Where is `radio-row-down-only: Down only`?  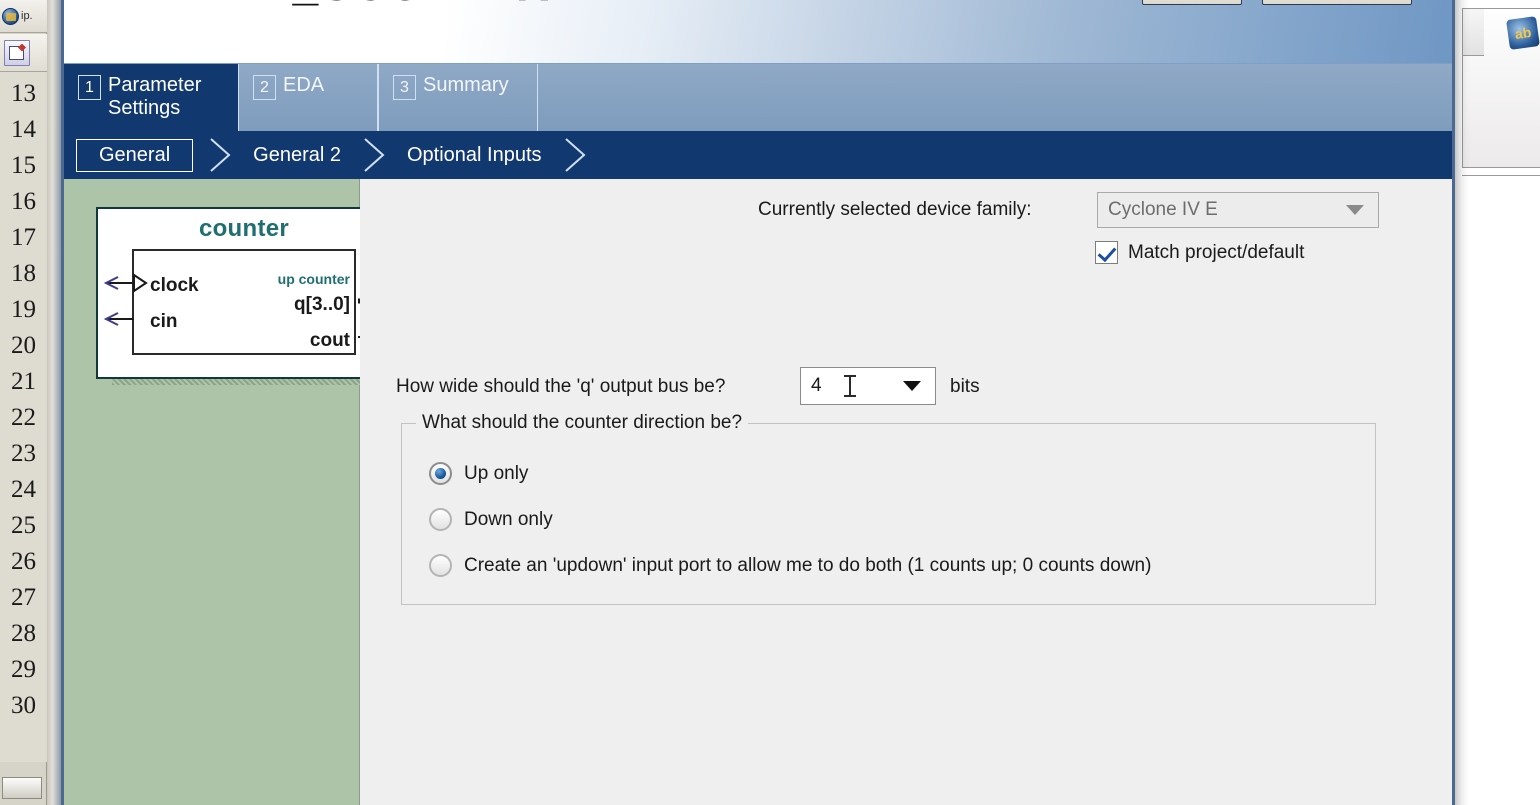
radio-row-down-only: Down only is located at coordinates (491, 519).